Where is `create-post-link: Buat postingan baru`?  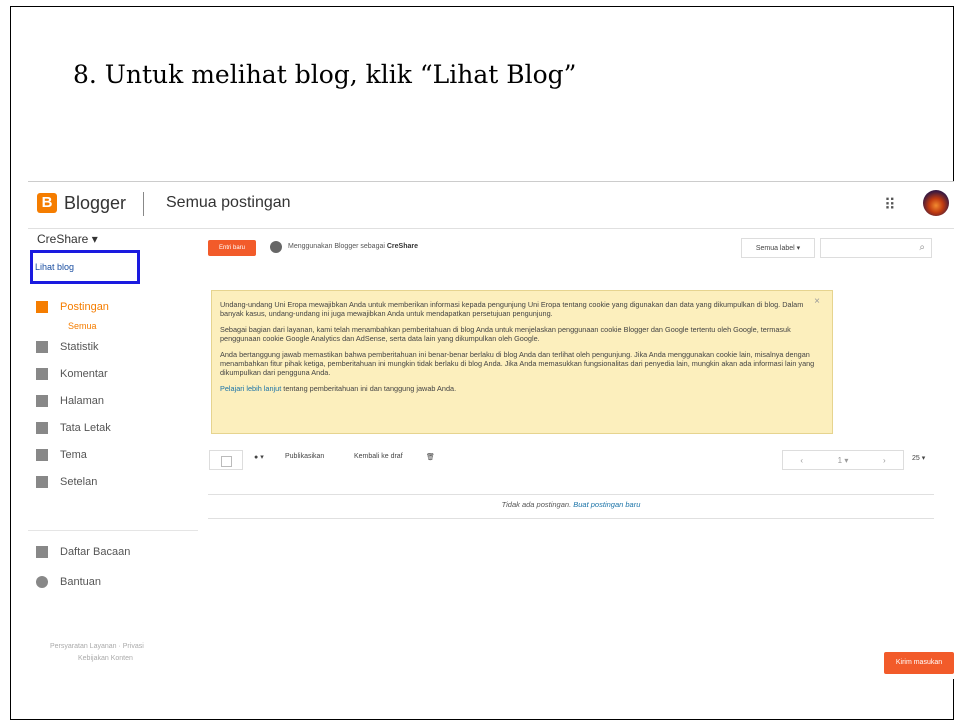
create-post-link: Buat postingan baru is located at coordinates (606, 504).